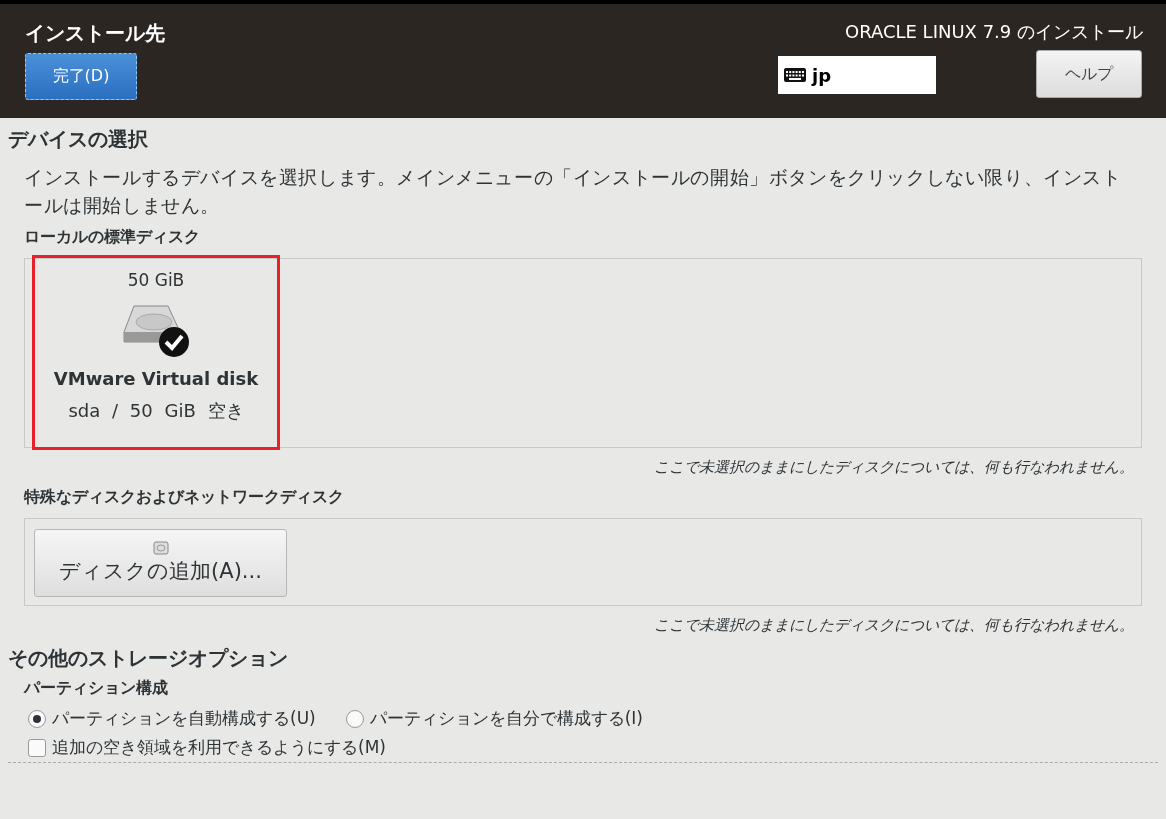  Describe the element at coordinates (156, 352) in the screenshot. I see `disk-tile: 50 GiB VMware Virtual disk sda / 50 GiB 空き` at that location.